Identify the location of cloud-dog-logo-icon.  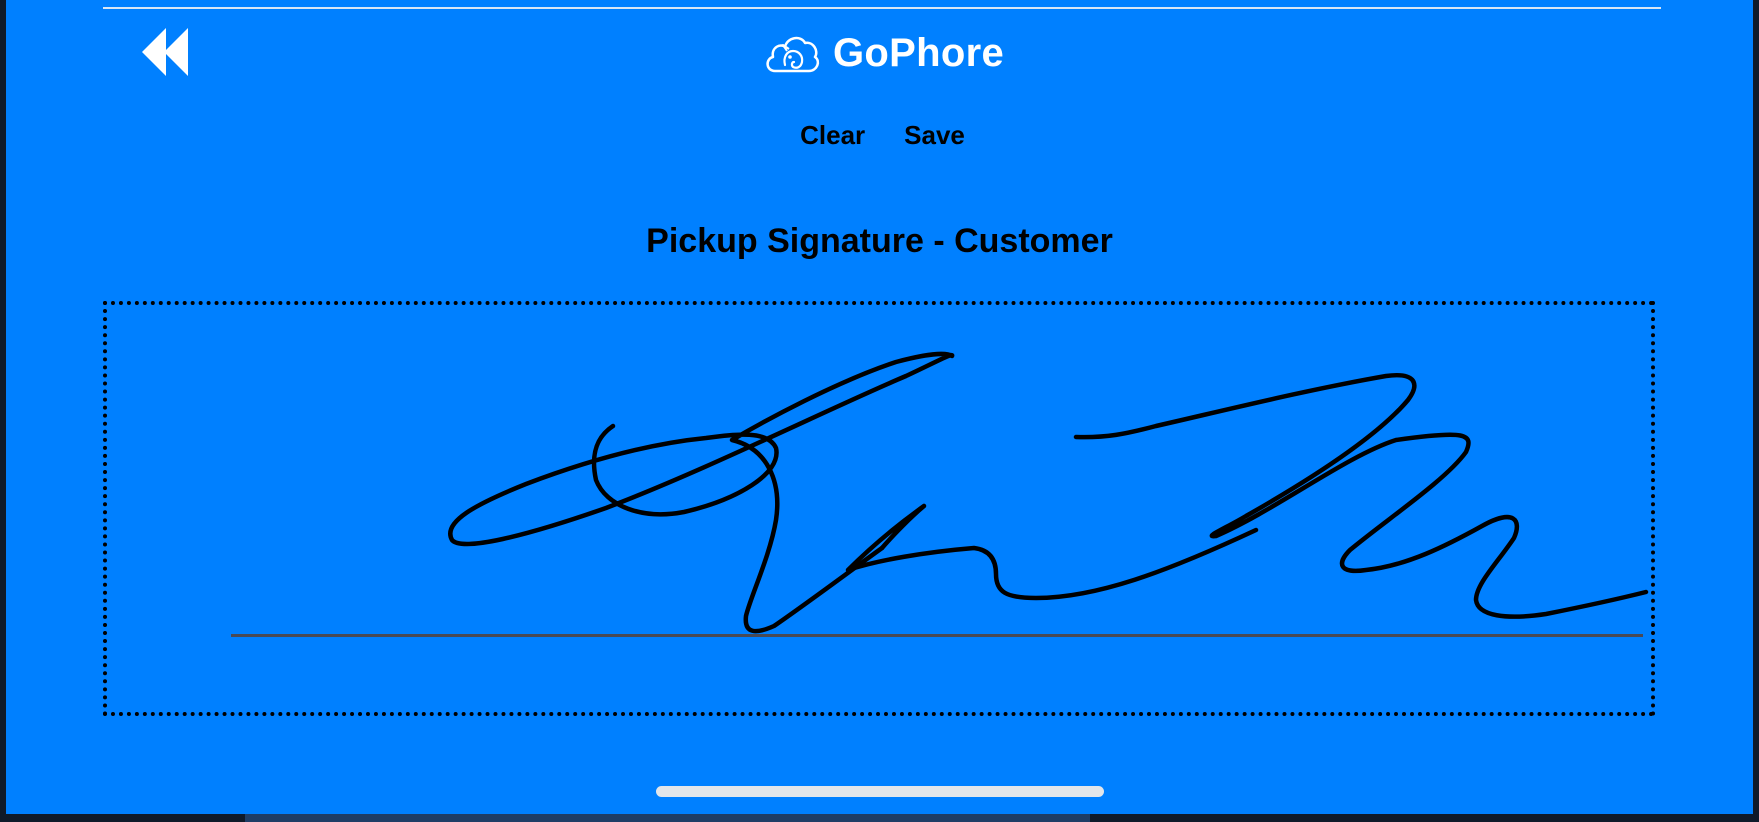
(793, 54).